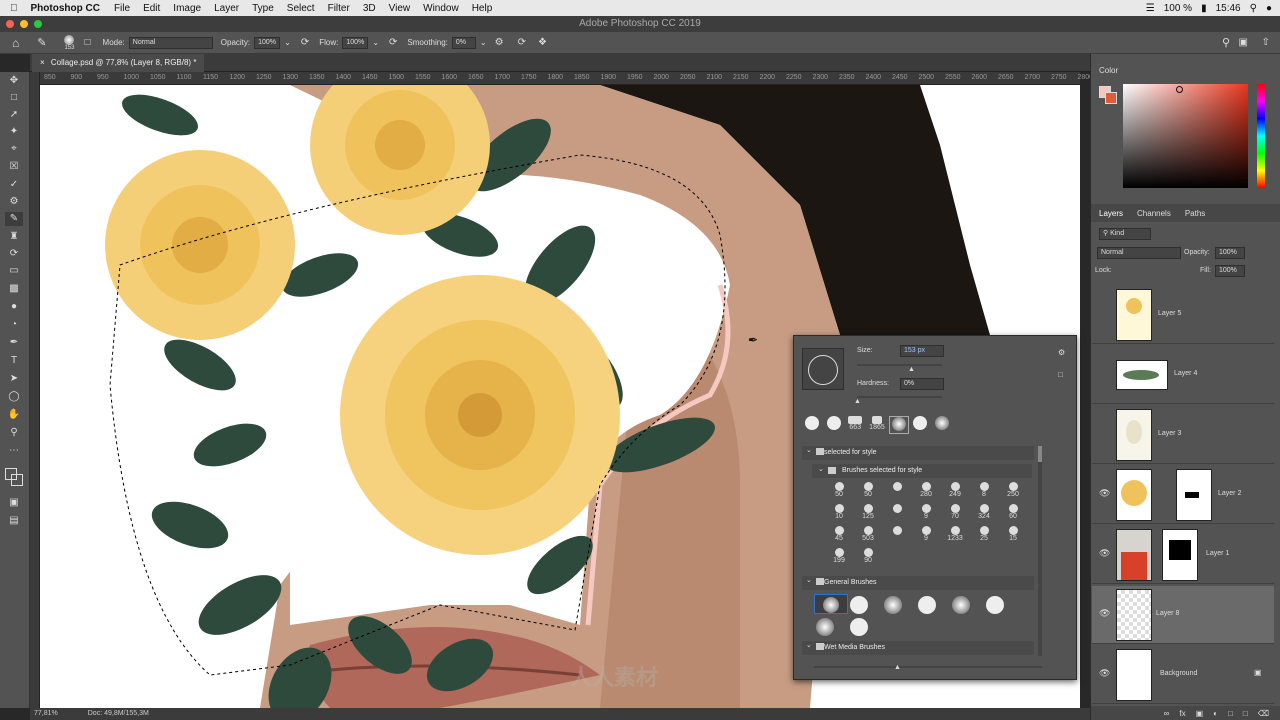 This screenshot has width=1280, height=720. What do you see at coordinates (226, 8) in the screenshot?
I see `menu-layer: Layer` at bounding box center [226, 8].